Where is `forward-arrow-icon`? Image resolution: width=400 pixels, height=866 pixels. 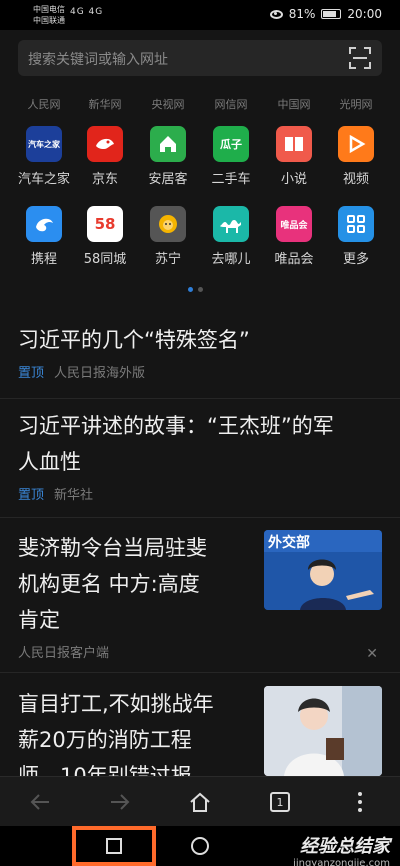
forward-arrow-icon is located at coordinates (120, 802).